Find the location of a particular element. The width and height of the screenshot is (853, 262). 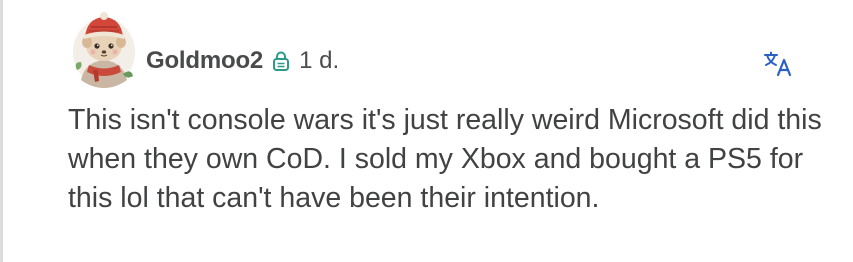

author-name: Goldmoo2 is located at coordinates (204, 61).